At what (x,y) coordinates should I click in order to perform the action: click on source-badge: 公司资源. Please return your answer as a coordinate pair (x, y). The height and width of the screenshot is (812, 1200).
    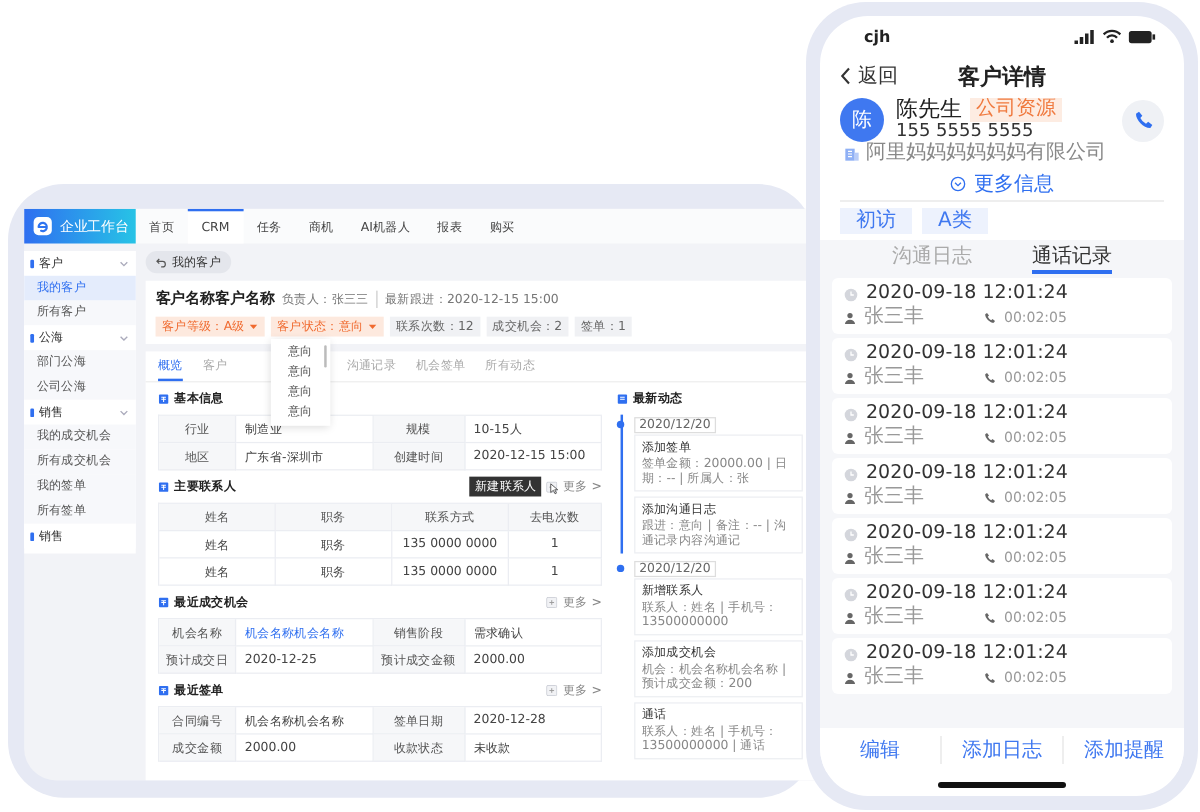
    Looking at the image, I should click on (1016, 110).